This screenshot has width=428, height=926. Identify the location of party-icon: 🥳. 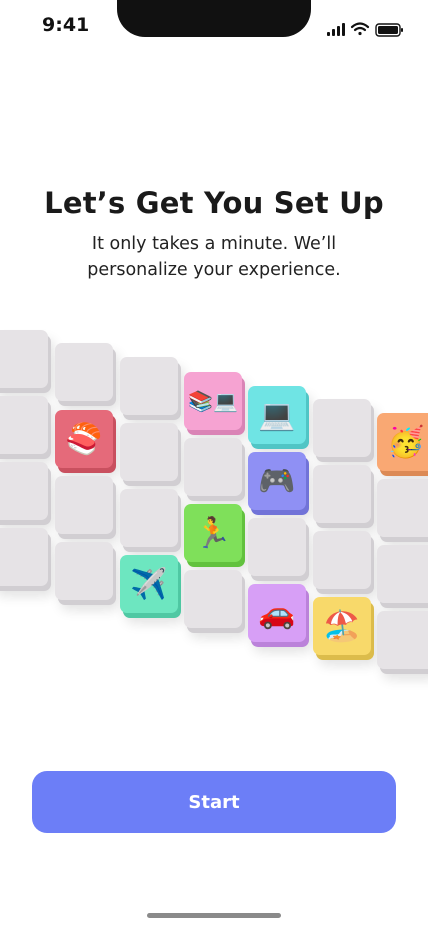
(406, 442).